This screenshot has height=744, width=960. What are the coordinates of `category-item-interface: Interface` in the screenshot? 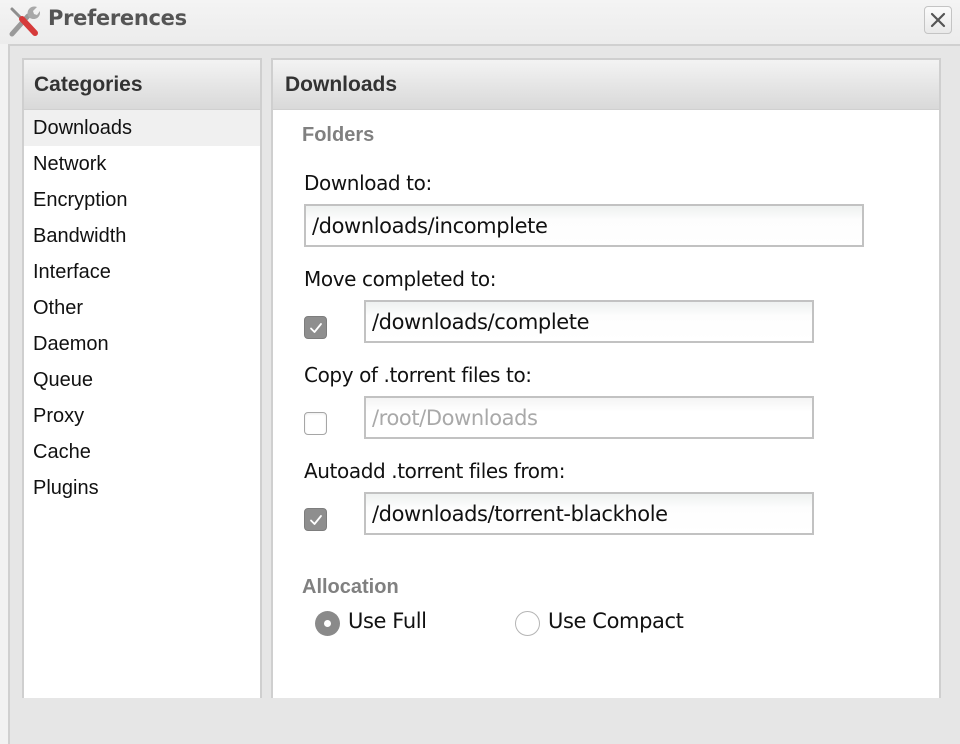 It's located at (142, 272).